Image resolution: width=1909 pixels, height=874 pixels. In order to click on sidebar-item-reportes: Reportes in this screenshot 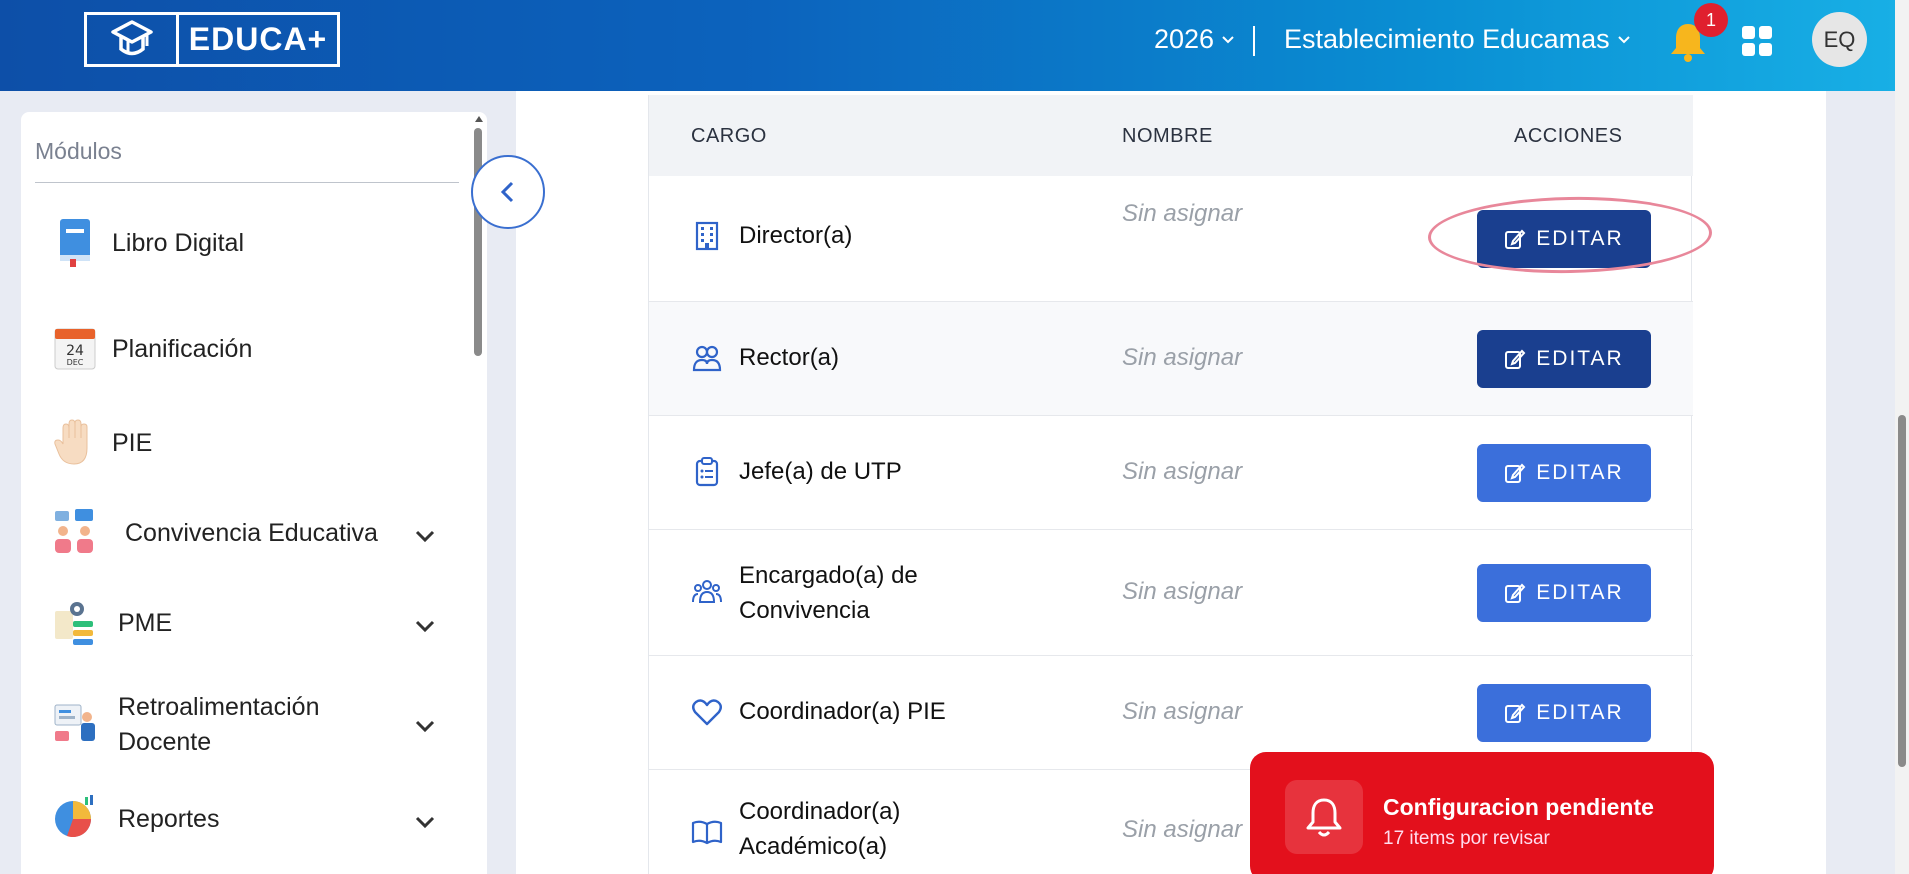, I will do `click(241, 820)`.